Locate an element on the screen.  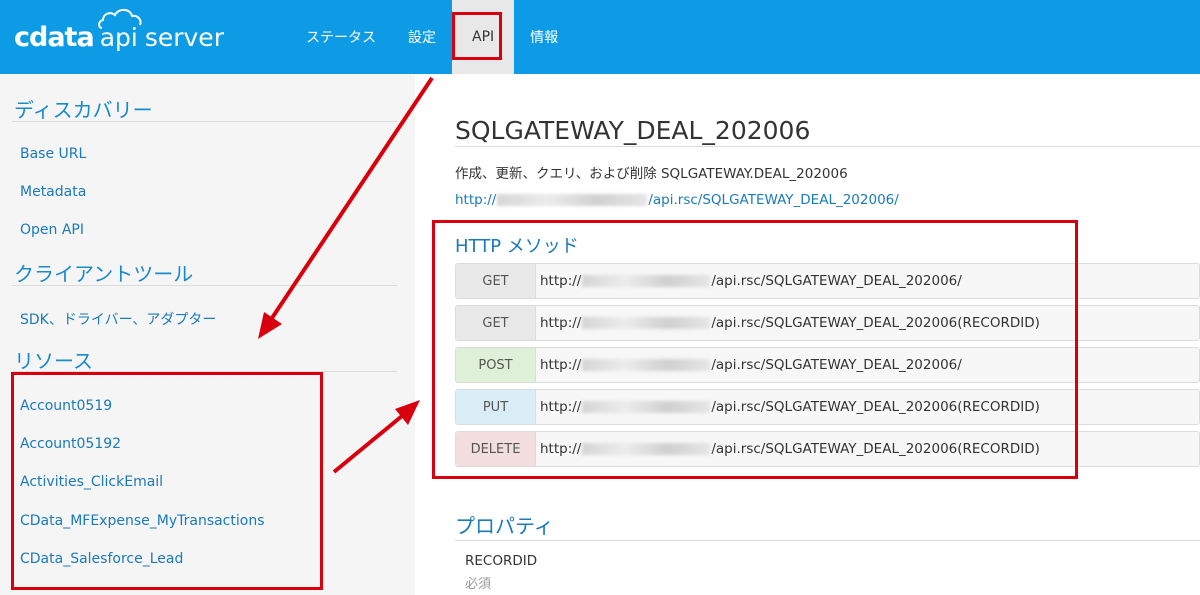
nav-info: 情報 is located at coordinates (544, 37).